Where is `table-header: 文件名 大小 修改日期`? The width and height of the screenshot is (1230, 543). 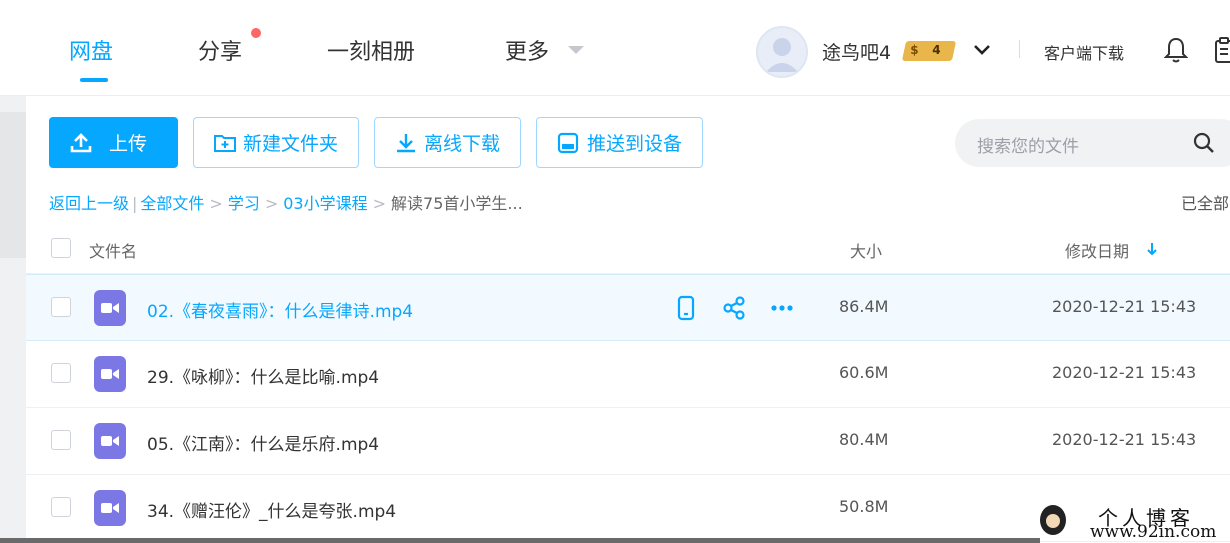 table-header: 文件名 大小 修改日期 is located at coordinates (628, 250).